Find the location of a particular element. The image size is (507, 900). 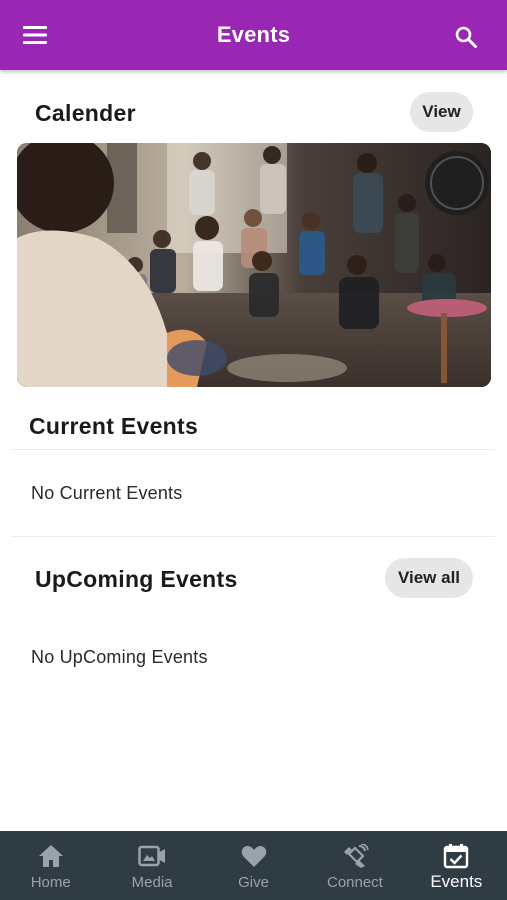

calendar-check-icon is located at coordinates (456, 856).